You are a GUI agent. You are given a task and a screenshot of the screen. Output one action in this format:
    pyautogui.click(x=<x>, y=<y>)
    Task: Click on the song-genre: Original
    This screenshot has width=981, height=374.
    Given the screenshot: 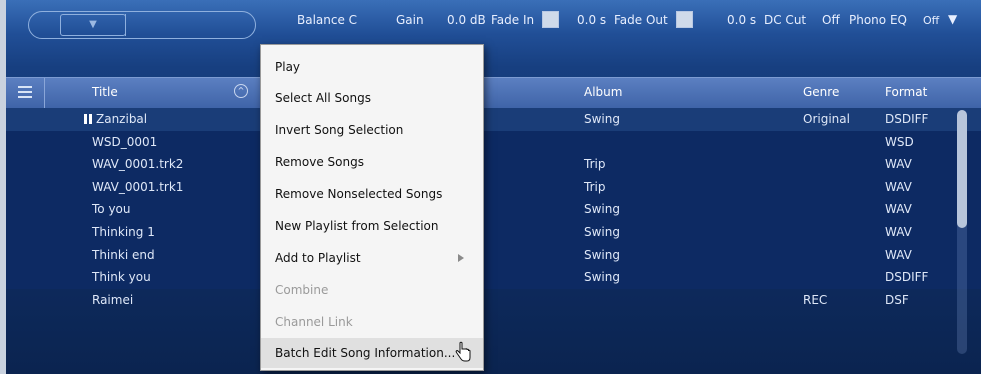 What is the action you would take?
    pyautogui.click(x=826, y=119)
    